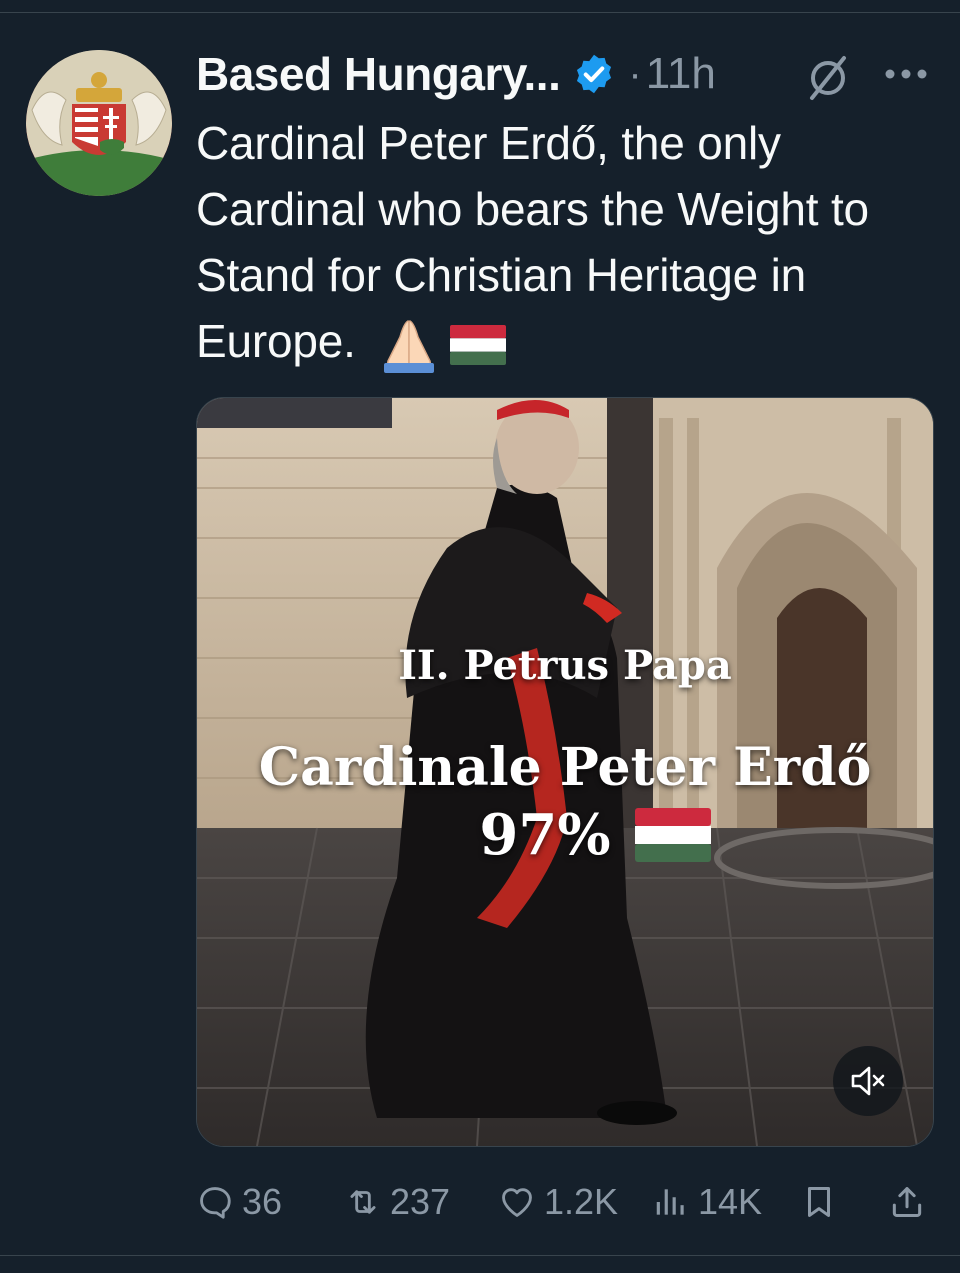  What do you see at coordinates (828, 78) in the screenshot?
I see `grok-icon` at bounding box center [828, 78].